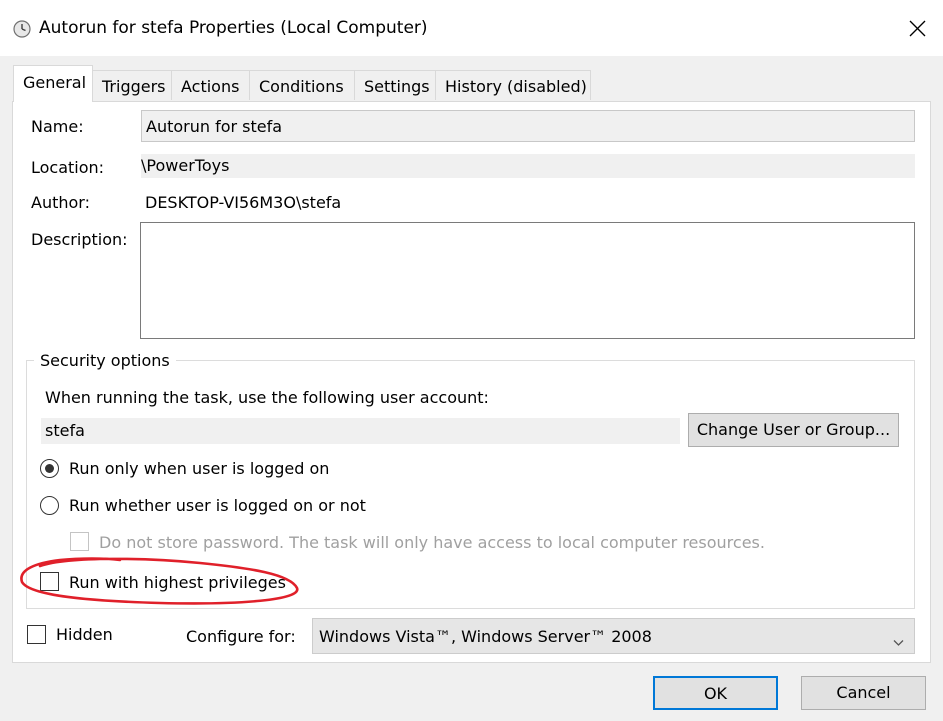 The image size is (943, 721). I want to click on do-not-store-password-checkbox, so click(79, 541).